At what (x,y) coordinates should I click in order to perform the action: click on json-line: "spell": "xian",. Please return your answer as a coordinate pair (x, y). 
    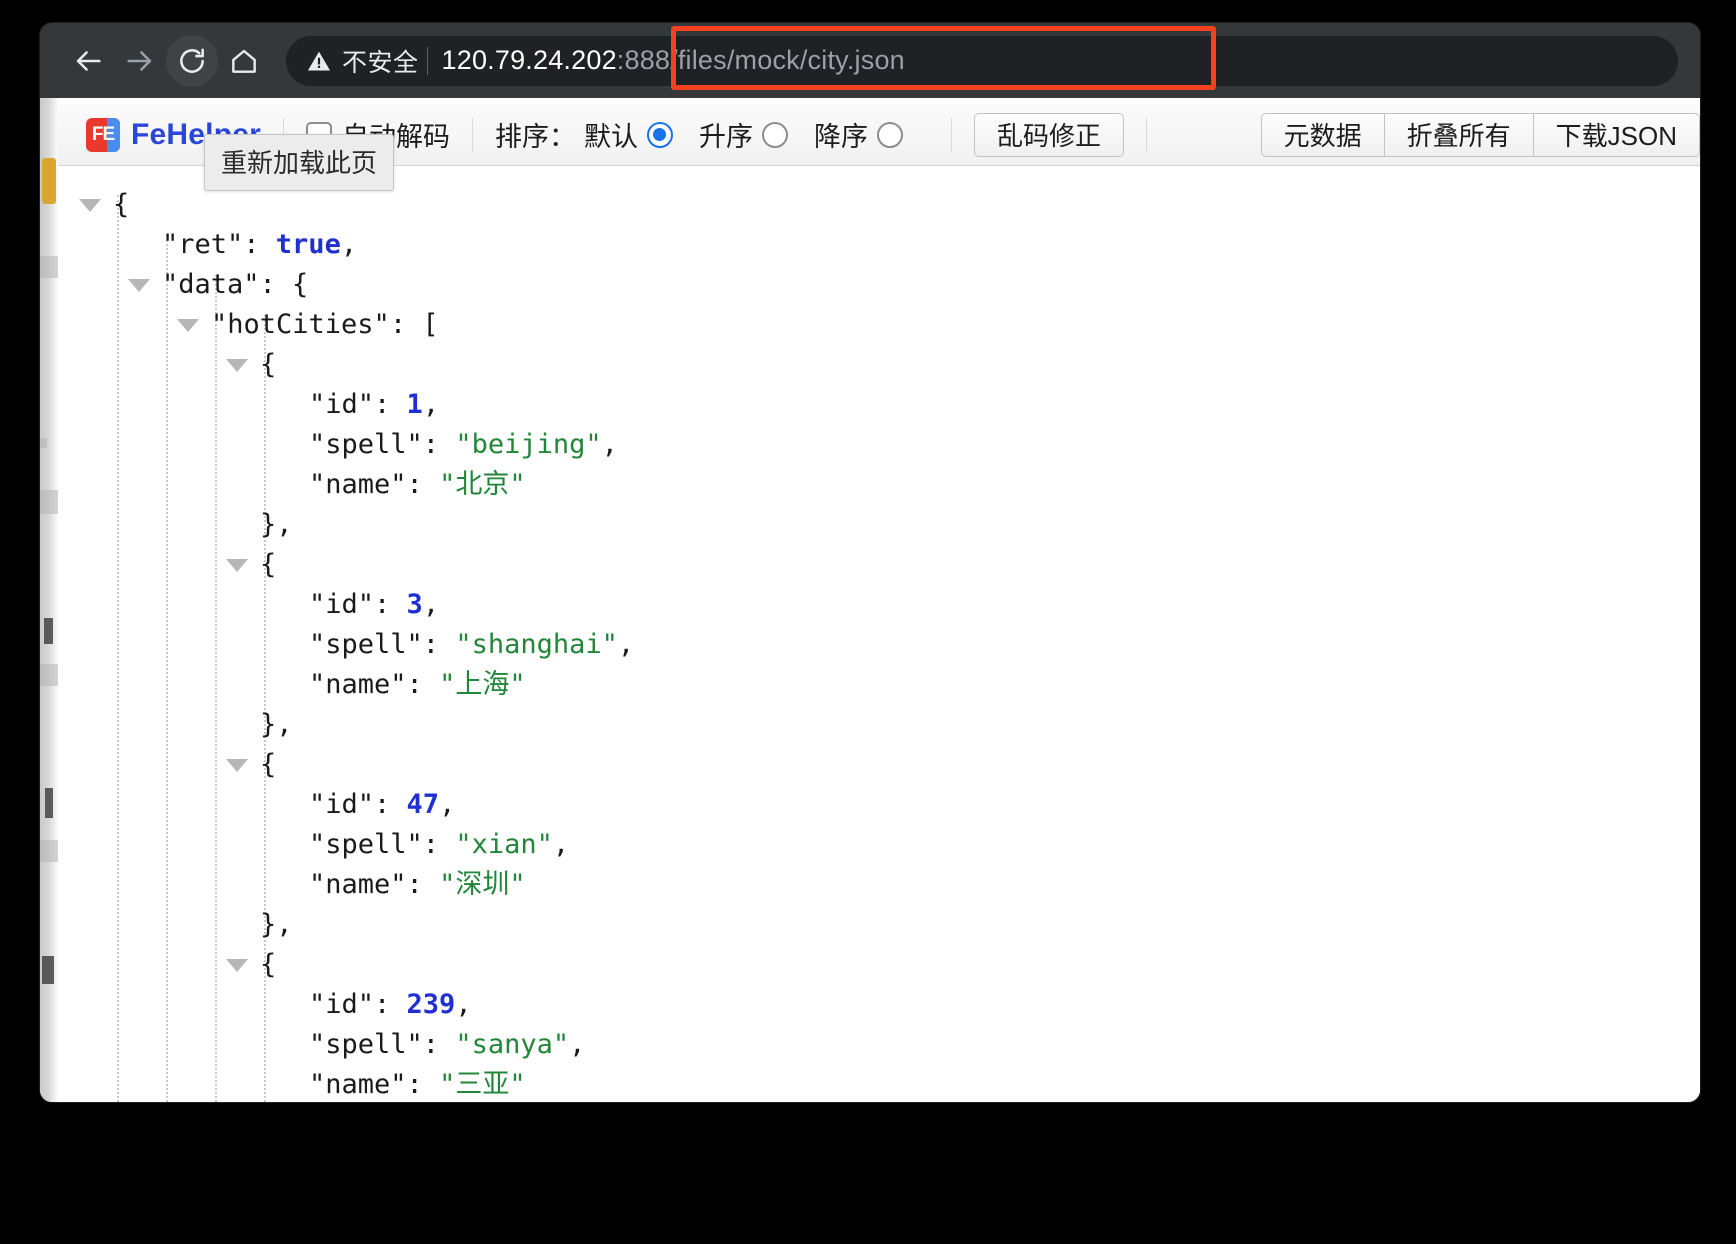
    Looking at the image, I should click on (879, 845).